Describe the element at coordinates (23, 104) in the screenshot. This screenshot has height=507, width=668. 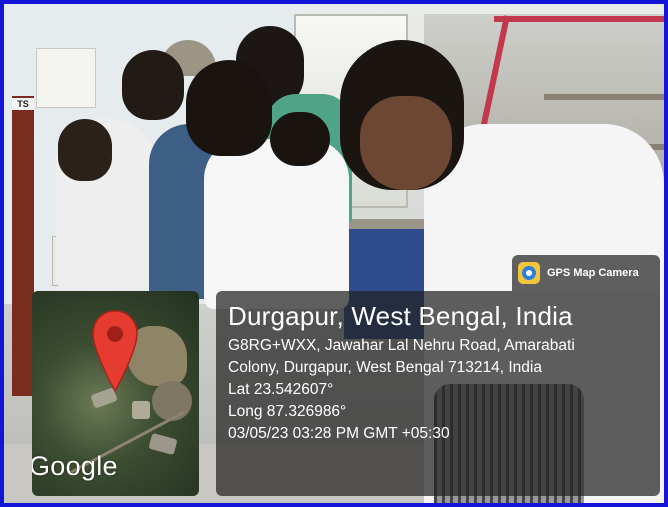
I see `door-sign: TS` at that location.